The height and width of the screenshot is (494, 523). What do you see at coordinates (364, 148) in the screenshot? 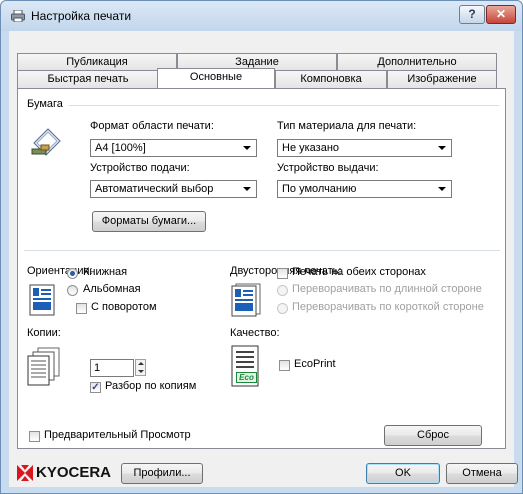
I see `media-type-select: Не указано` at bounding box center [364, 148].